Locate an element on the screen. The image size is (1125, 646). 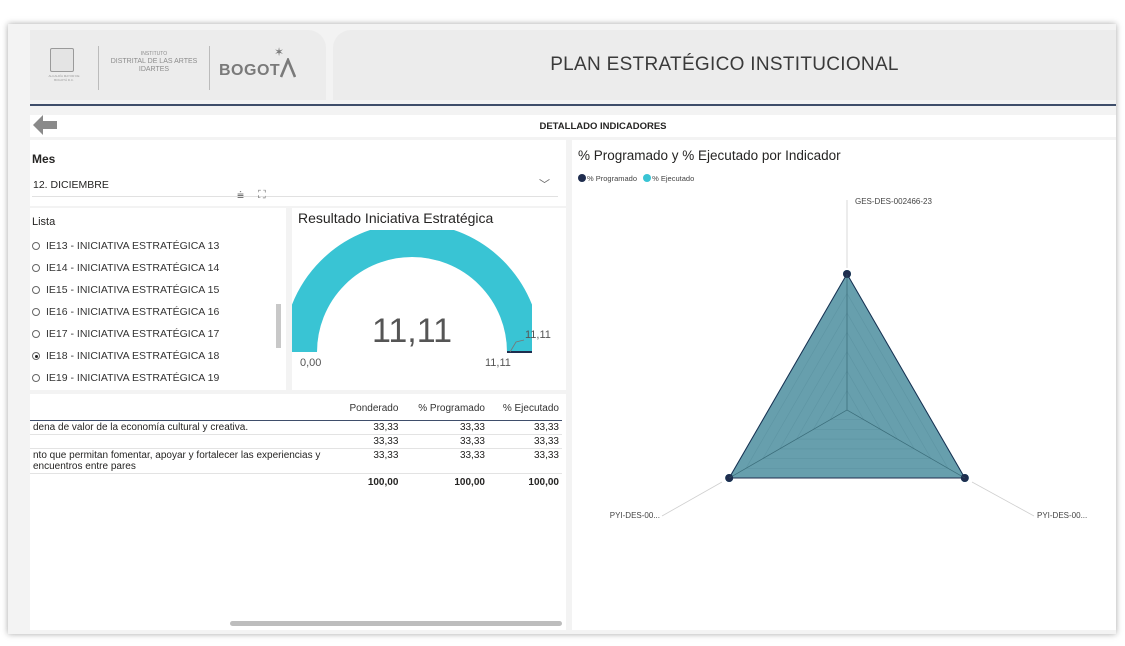
radar-chart-title: % Programado y % Ejecutado por Indicador is located at coordinates (709, 155).